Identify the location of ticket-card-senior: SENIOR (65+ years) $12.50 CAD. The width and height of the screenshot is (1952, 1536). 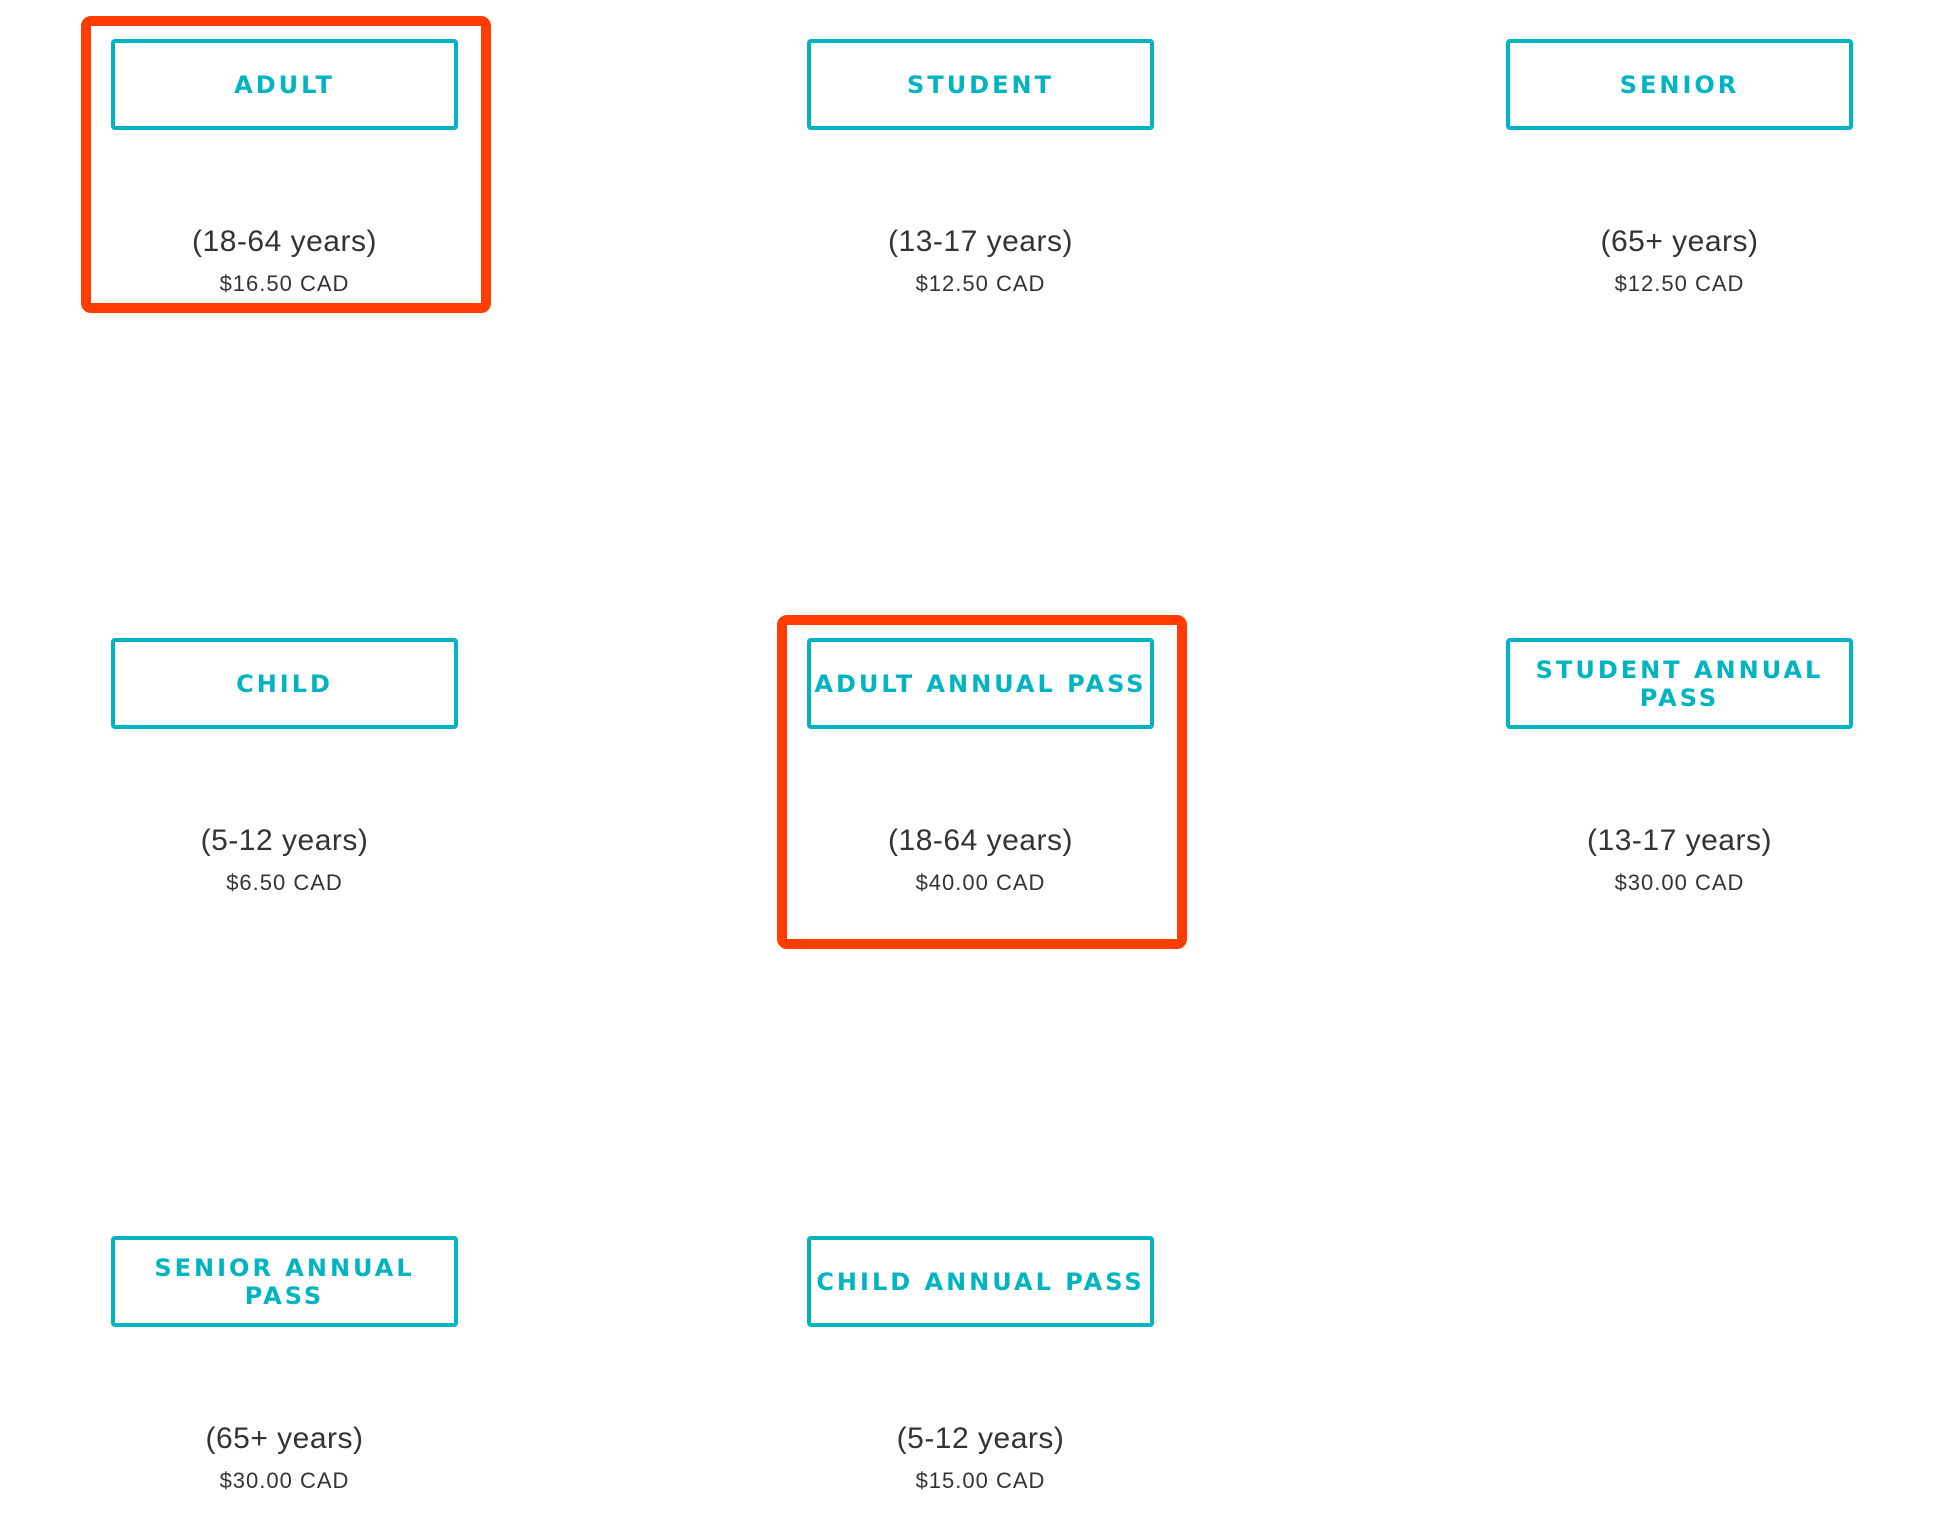
(1679, 189).